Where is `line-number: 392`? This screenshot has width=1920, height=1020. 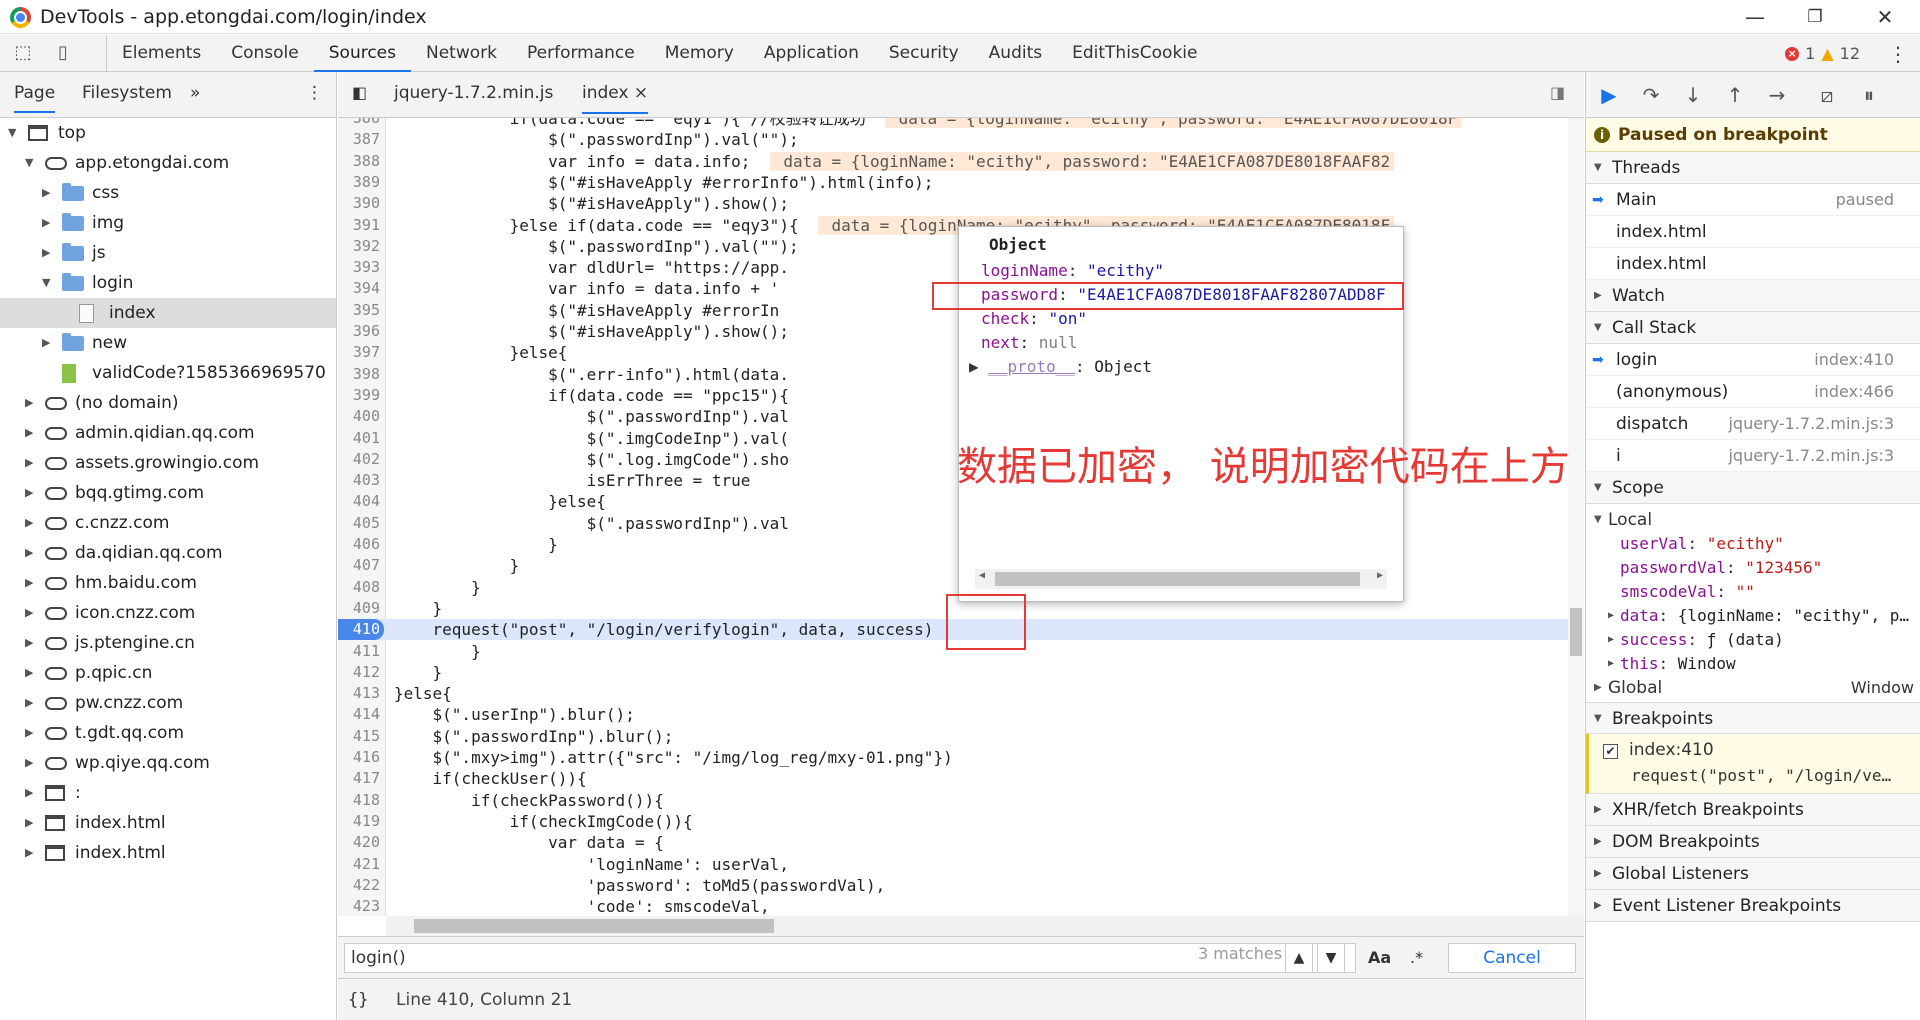 line-number: 392 is located at coordinates (359, 246).